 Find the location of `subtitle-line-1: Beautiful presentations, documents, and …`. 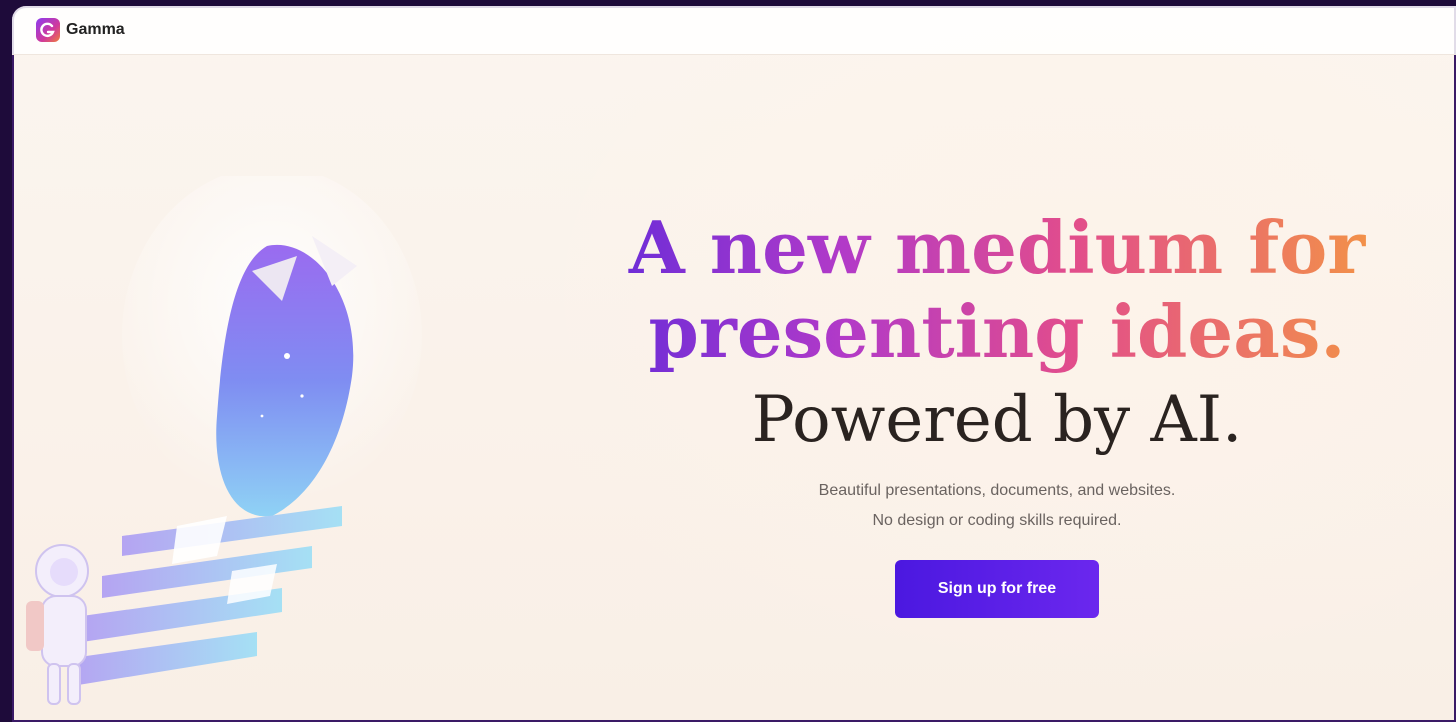

subtitle-line-1: Beautiful presentations, documents, and … is located at coordinates (997, 490).